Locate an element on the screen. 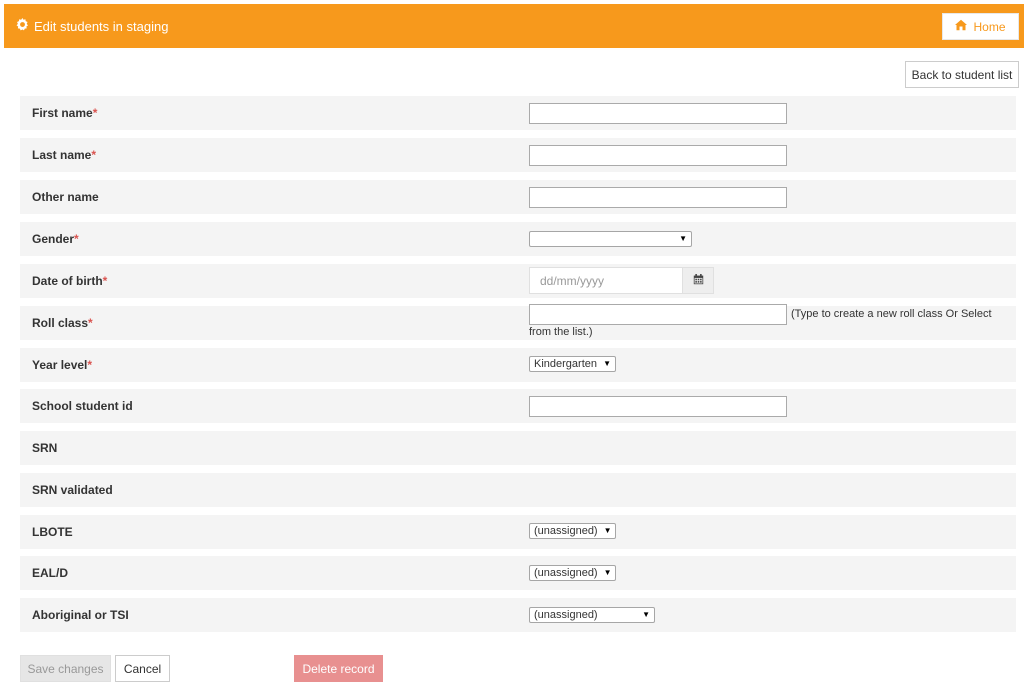  home-button: Home is located at coordinates (980, 26).